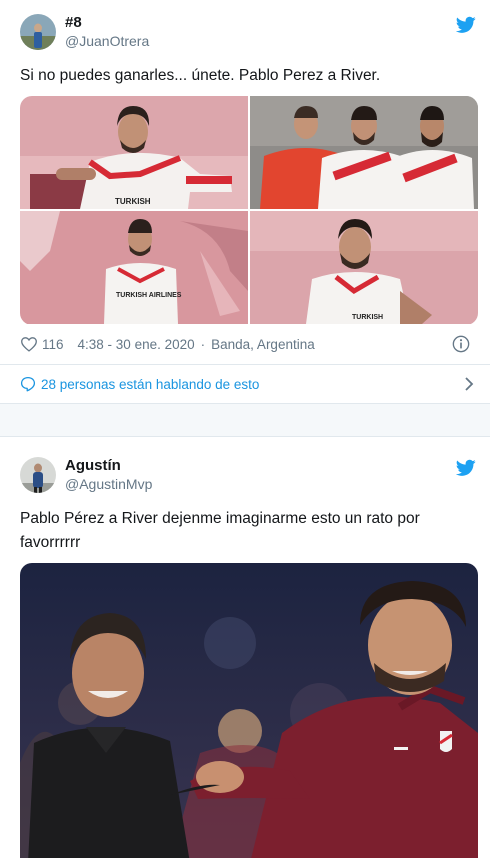 This screenshot has height=858, width=490. What do you see at coordinates (53, 344) in the screenshot?
I see `like-count: 116` at bounding box center [53, 344].